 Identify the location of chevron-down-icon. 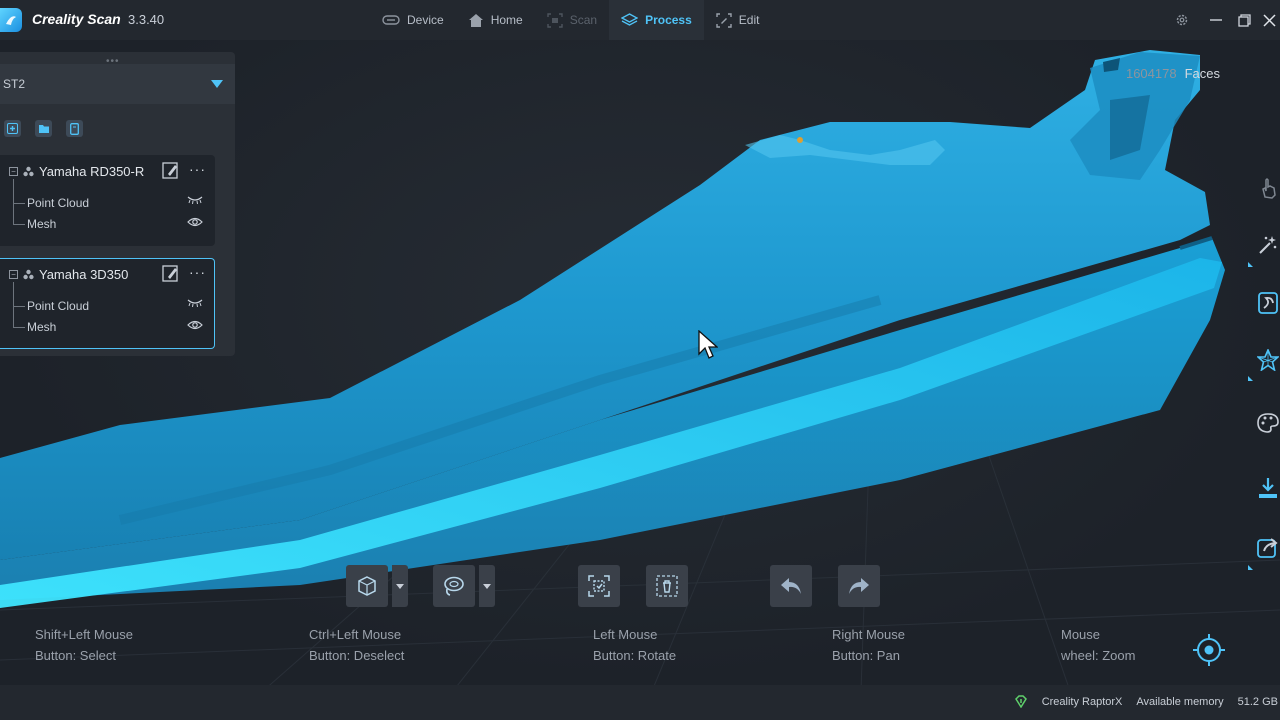
(217, 84).